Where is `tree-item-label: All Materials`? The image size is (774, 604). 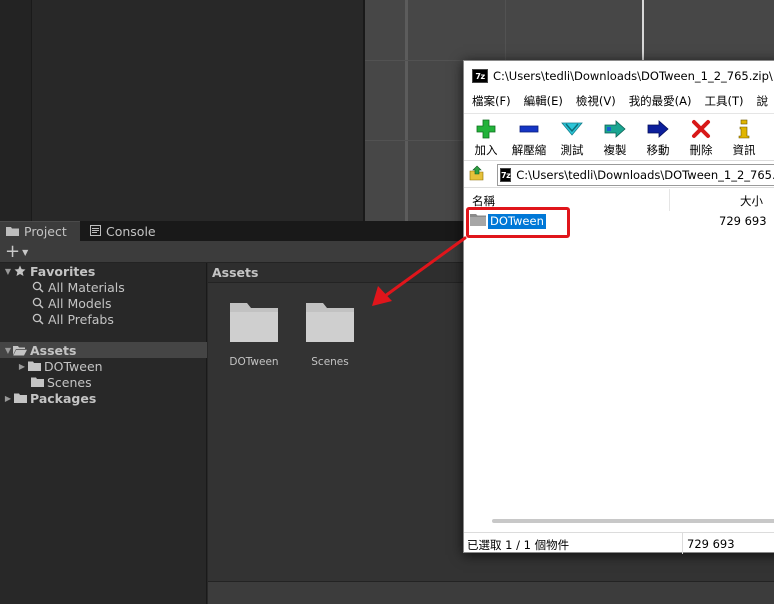 tree-item-label: All Materials is located at coordinates (86, 287).